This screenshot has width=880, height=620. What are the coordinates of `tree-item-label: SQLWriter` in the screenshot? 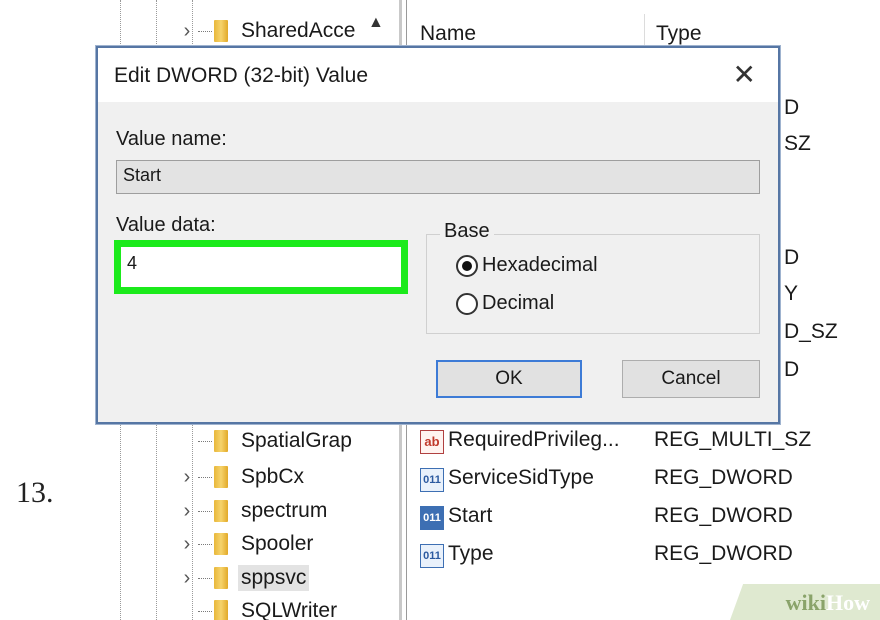 It's located at (289, 609).